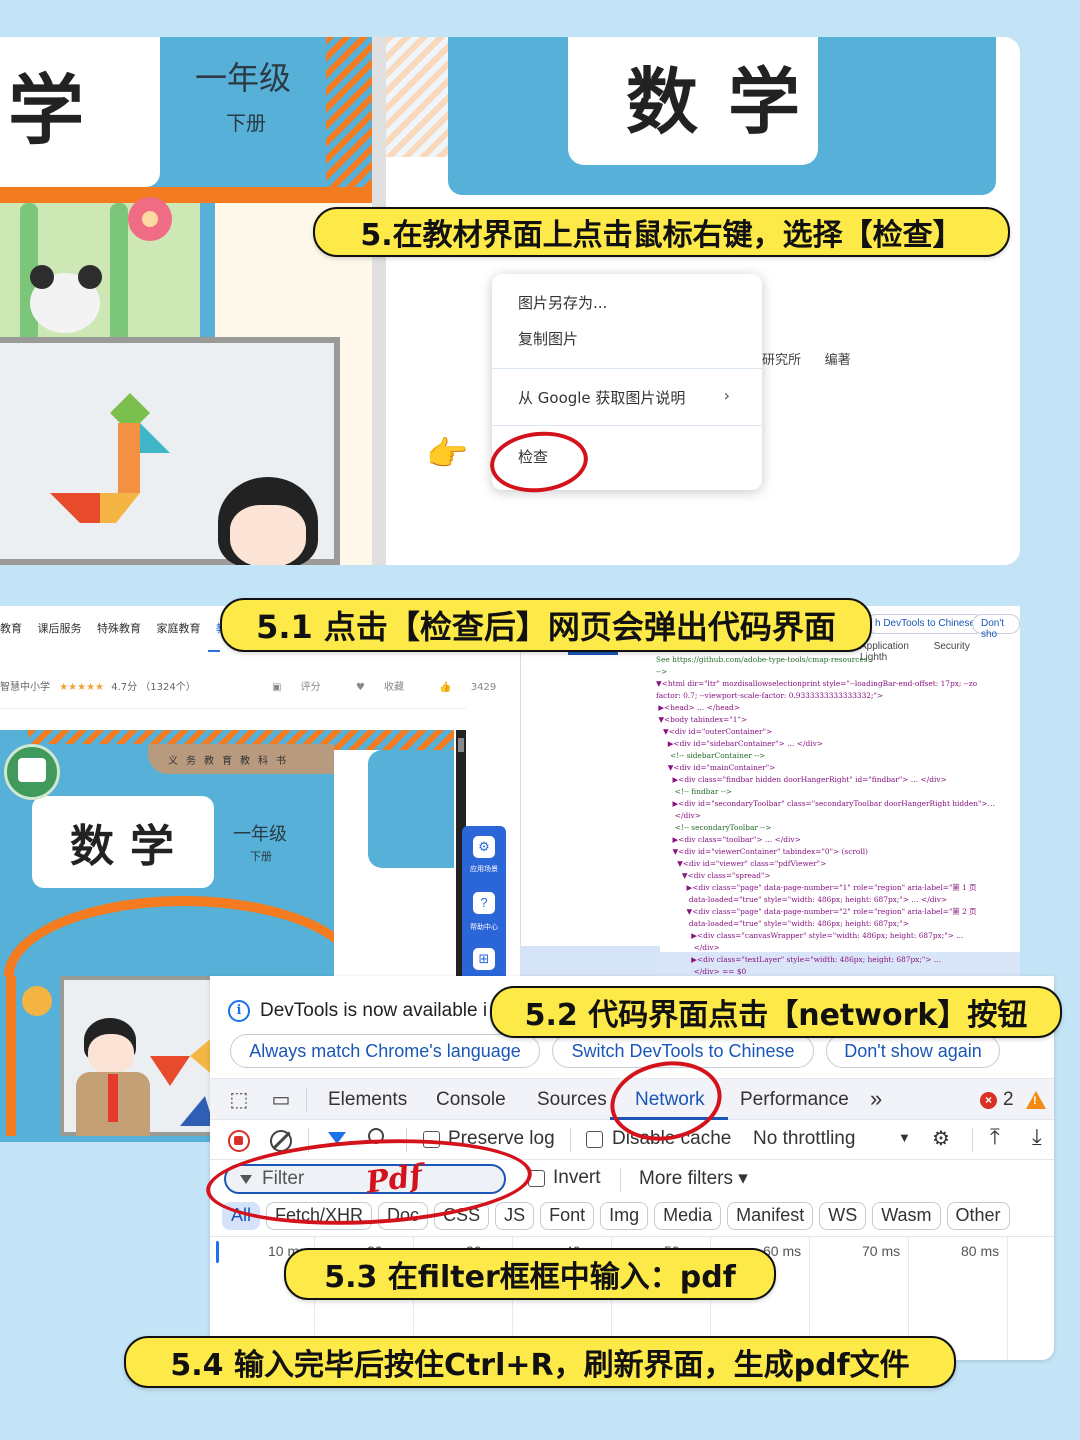 This screenshot has height=1440, width=1080. I want to click on series-label: 义务教育教科书, so click(246, 759).